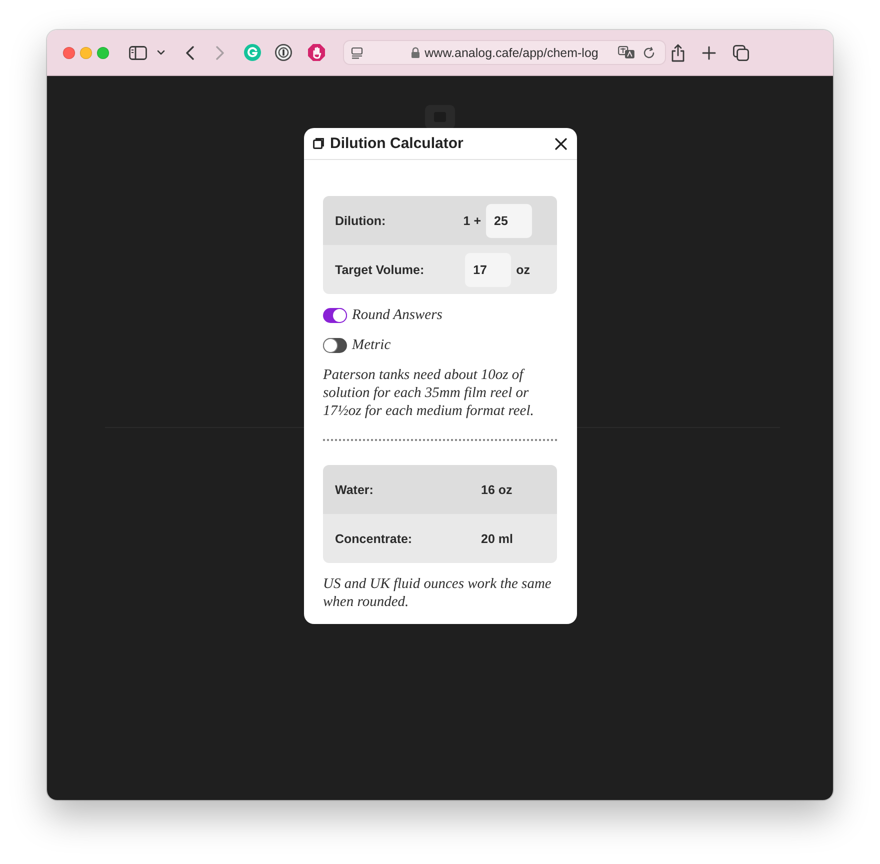 The width and height of the screenshot is (880, 864). I want to click on field-label: Target Volume:, so click(379, 269).